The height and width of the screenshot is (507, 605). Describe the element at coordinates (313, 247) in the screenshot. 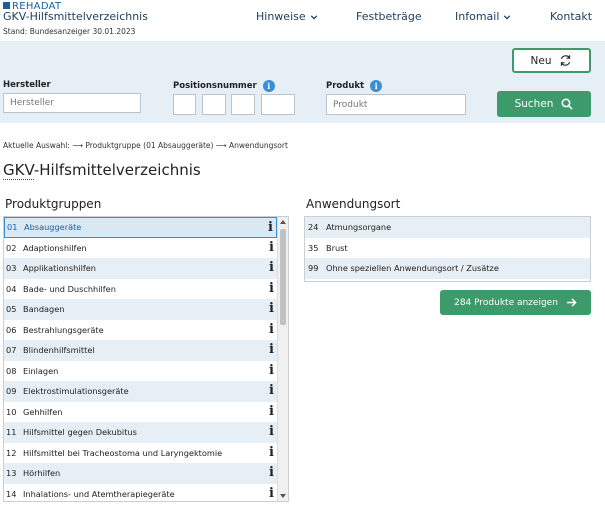

I see `anwendungsort-code: 35` at that location.